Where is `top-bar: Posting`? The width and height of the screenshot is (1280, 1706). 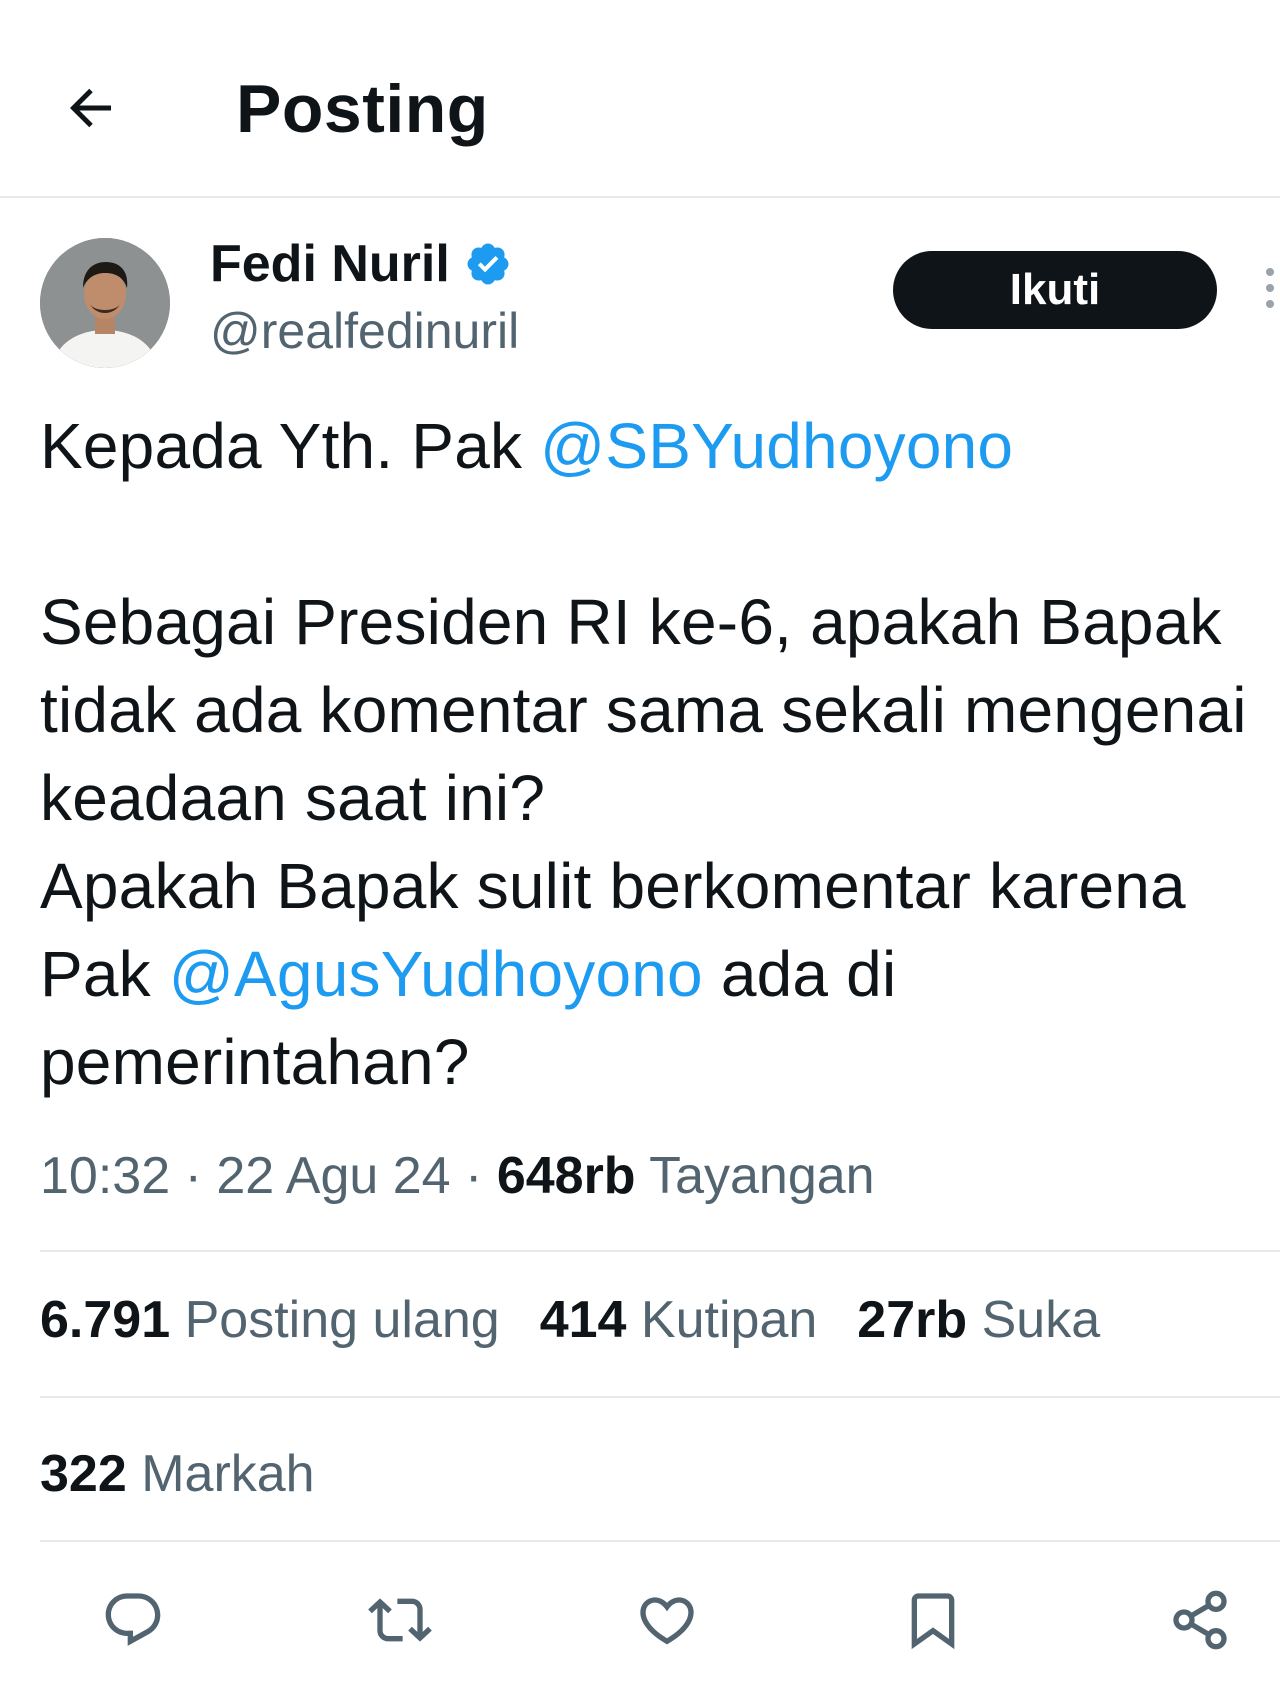 top-bar: Posting is located at coordinates (640, 99).